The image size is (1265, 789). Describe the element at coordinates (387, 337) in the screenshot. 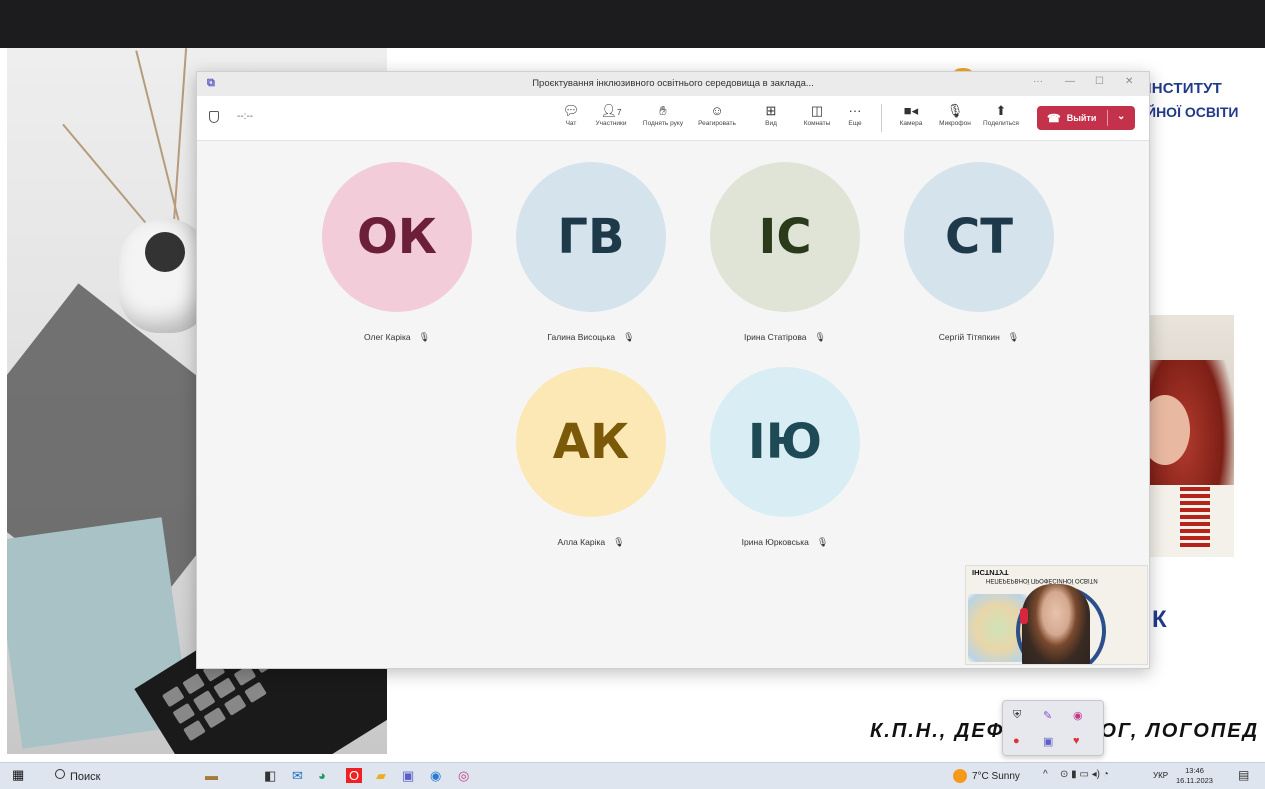

I see `participant-name: Олег Каріка` at that location.